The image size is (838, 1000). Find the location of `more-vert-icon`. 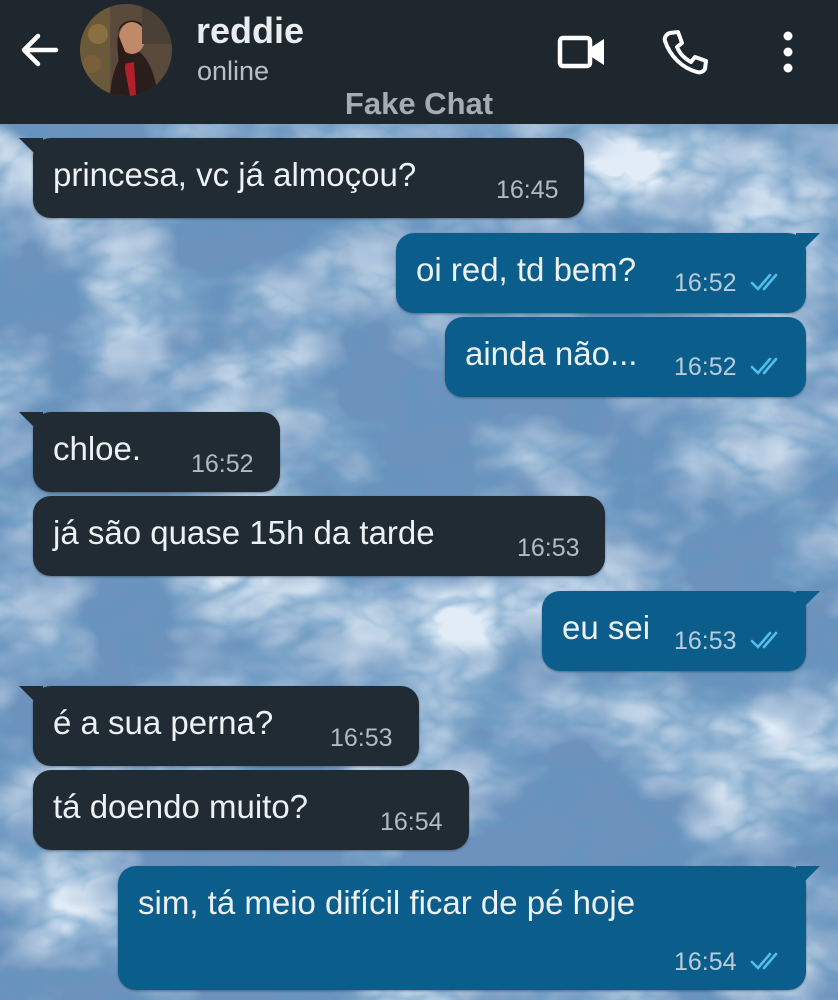

more-vert-icon is located at coordinates (788, 52).